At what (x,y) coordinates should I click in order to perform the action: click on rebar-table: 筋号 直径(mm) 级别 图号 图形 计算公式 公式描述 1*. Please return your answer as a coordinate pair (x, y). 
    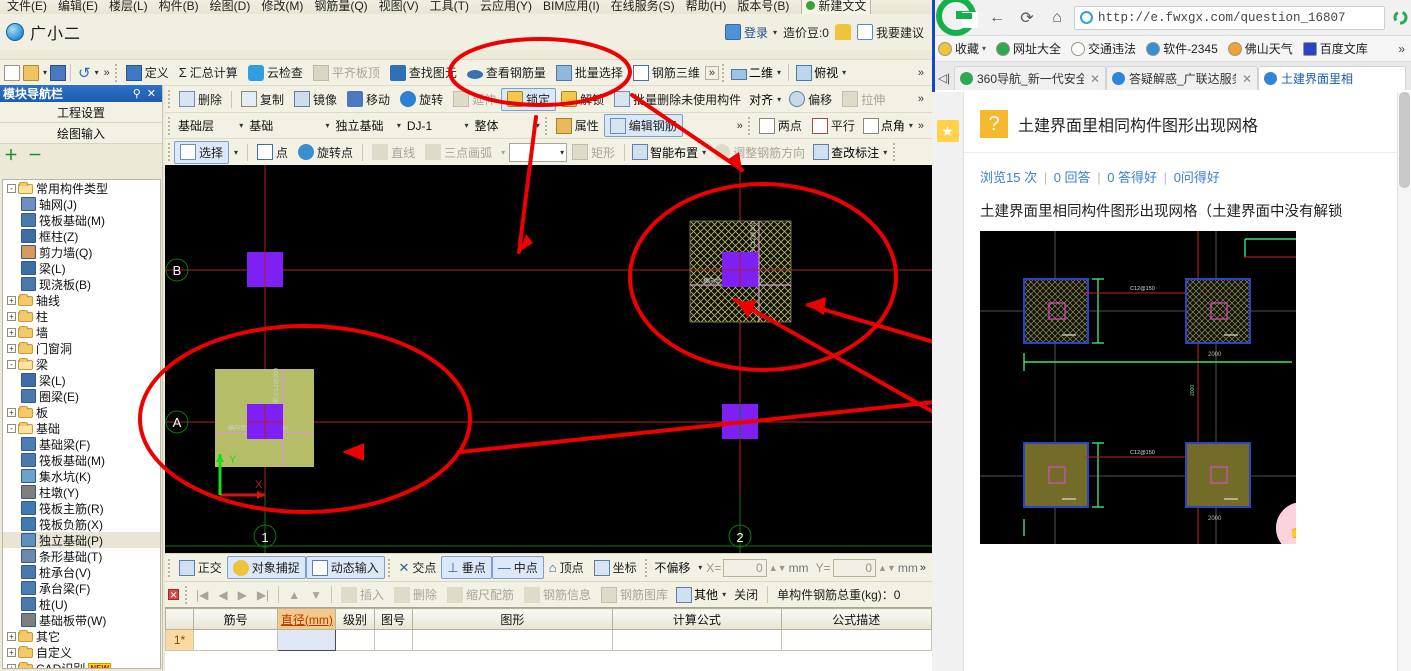
    Looking at the image, I should click on (548, 629).